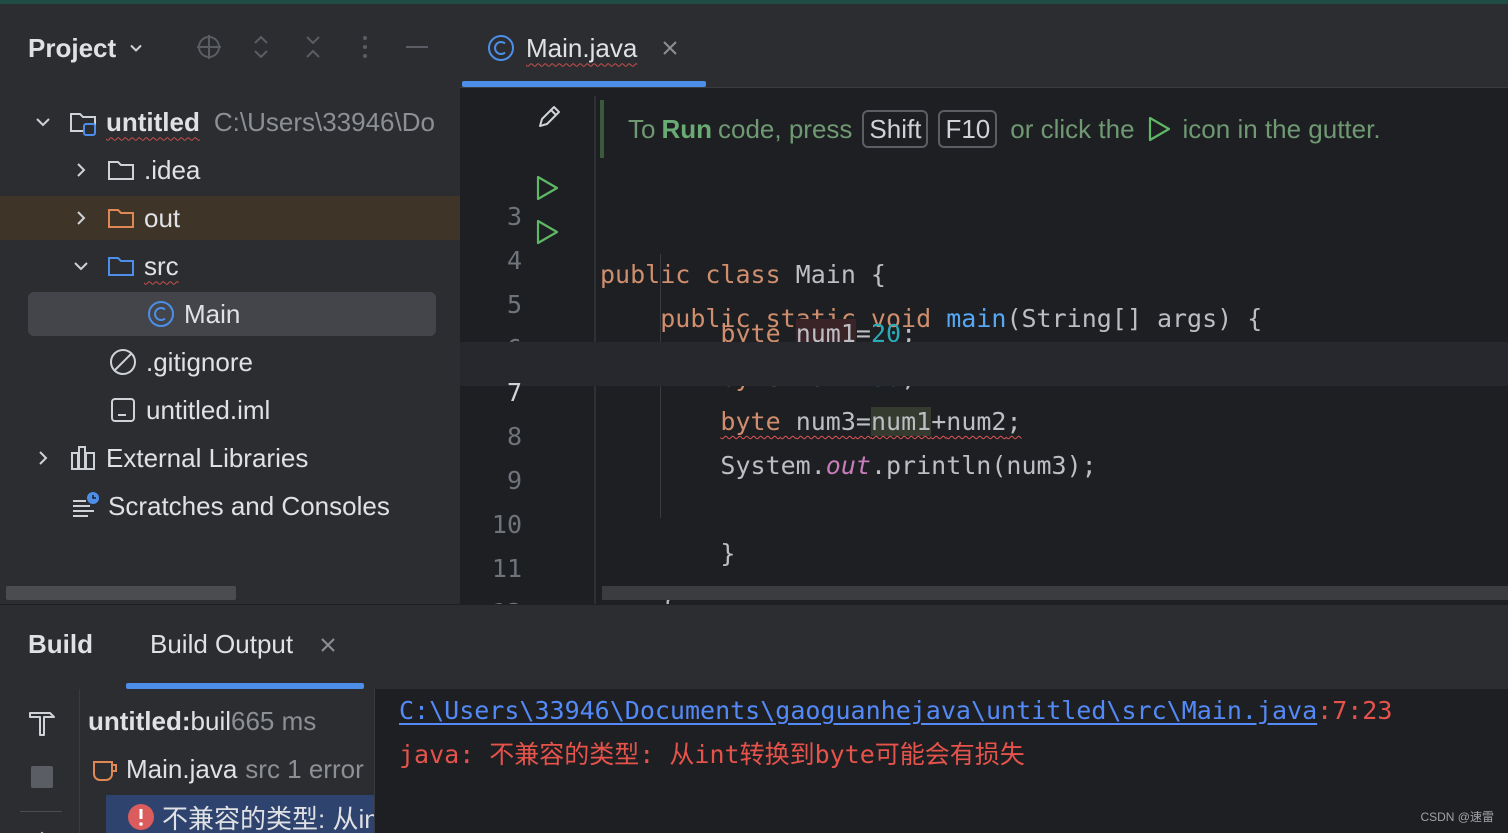 This screenshot has width=1508, height=833. I want to click on tree-item-scratches: Scratches and Consoles, so click(230, 506).